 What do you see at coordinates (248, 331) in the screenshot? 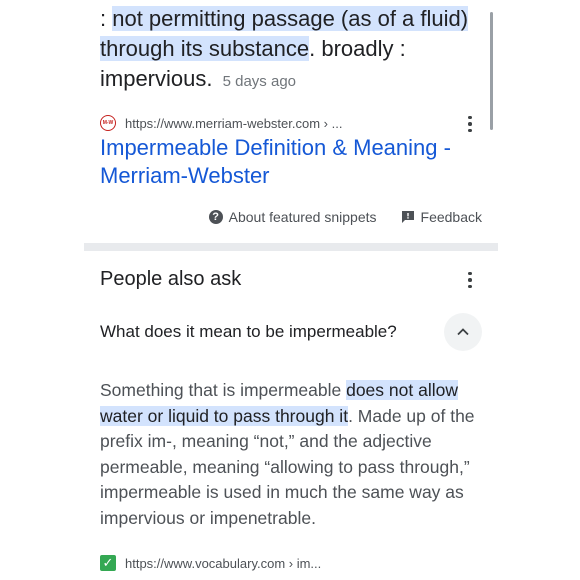
I see `paa-question: What does it mean to be impermeable?` at bounding box center [248, 331].